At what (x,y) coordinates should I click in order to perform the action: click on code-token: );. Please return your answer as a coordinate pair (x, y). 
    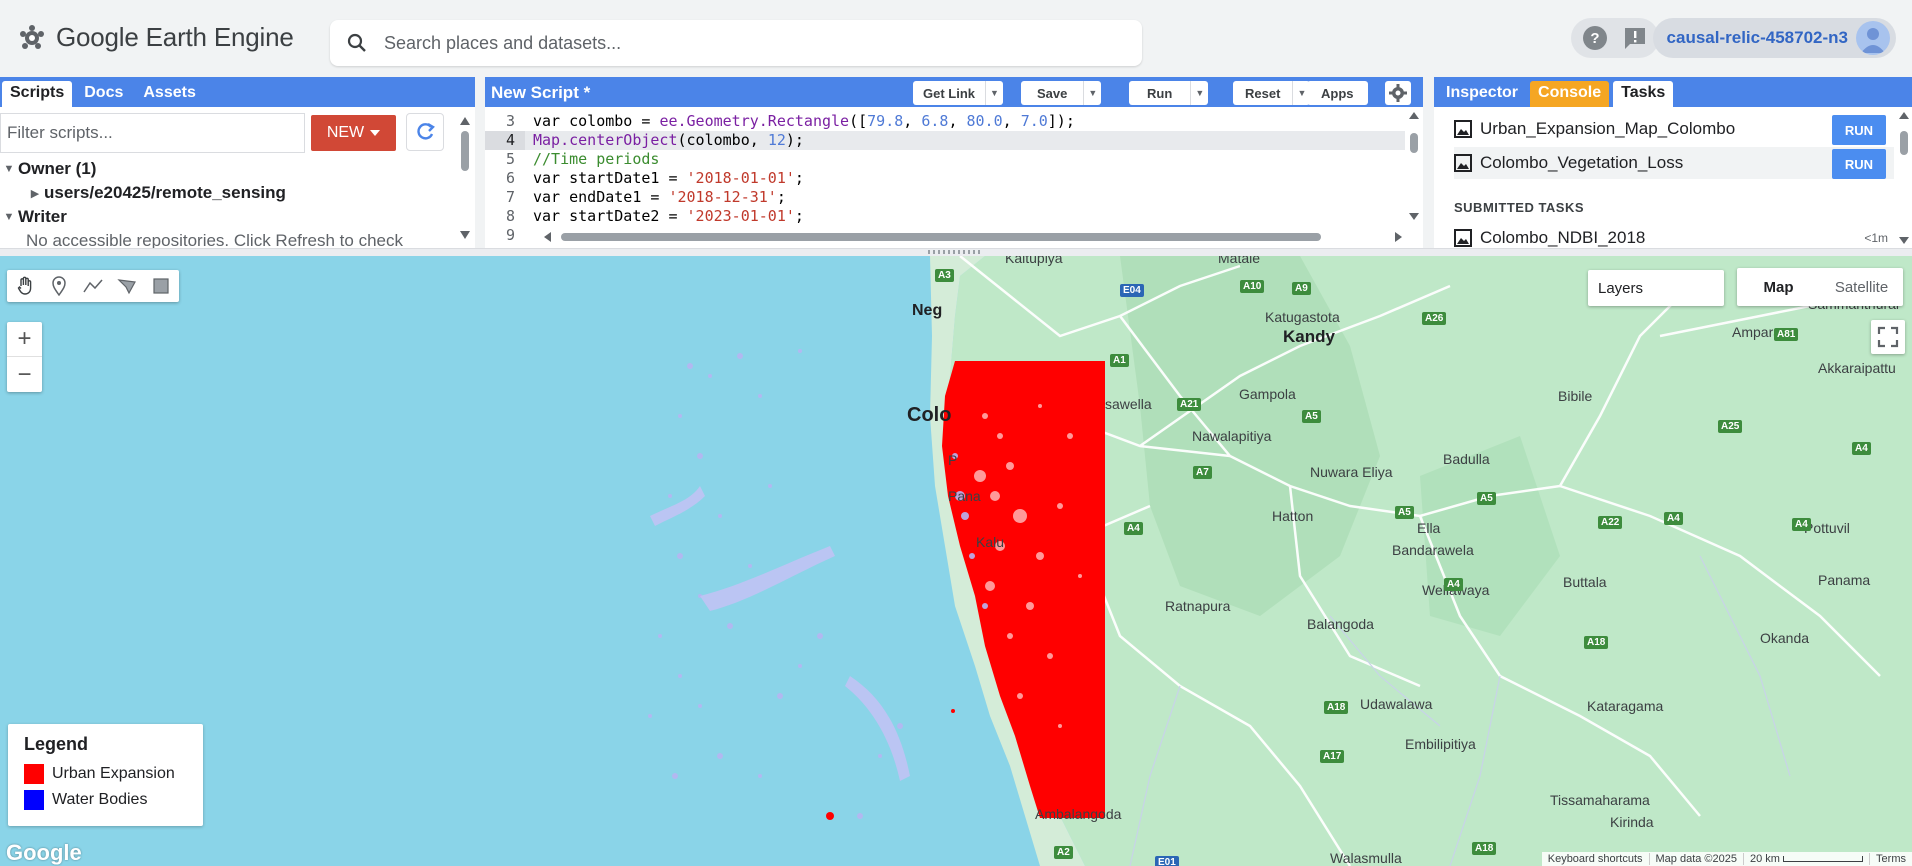
    Looking at the image, I should click on (794, 140).